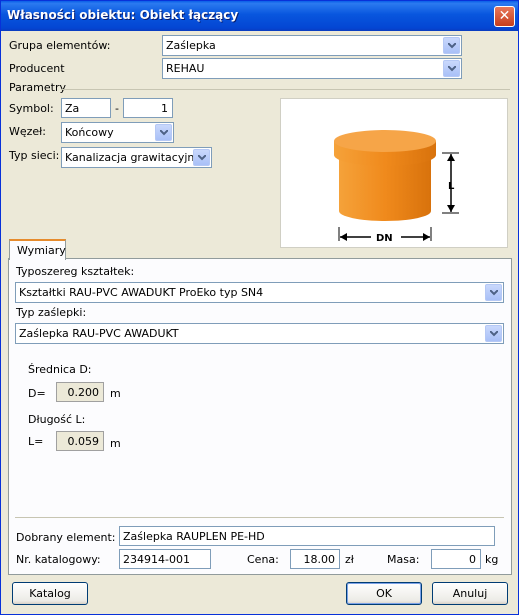 The width and height of the screenshot is (519, 615). What do you see at coordinates (164, 108) in the screenshot?
I see `symbol-number-value: 1` at bounding box center [164, 108].